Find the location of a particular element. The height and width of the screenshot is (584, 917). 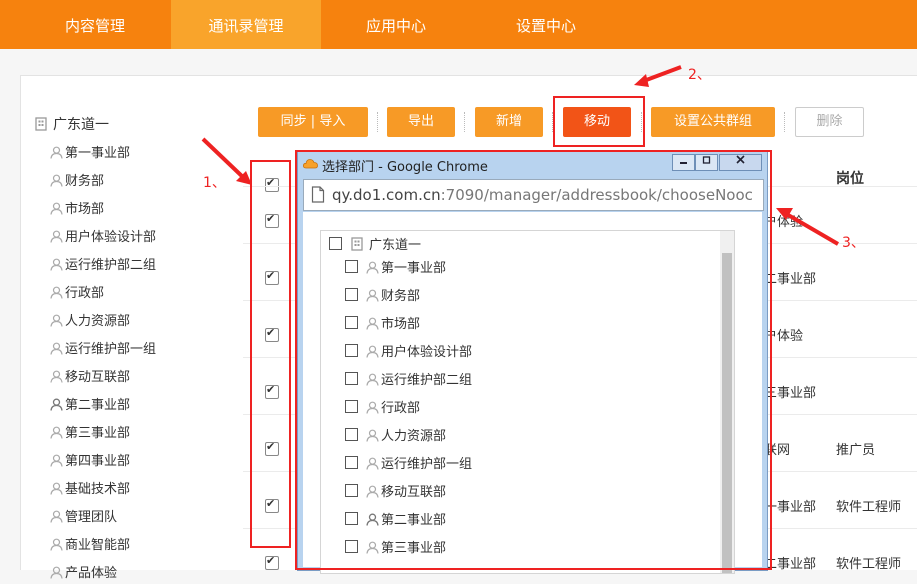

annotation-label-2: 2、 is located at coordinates (699, 75).